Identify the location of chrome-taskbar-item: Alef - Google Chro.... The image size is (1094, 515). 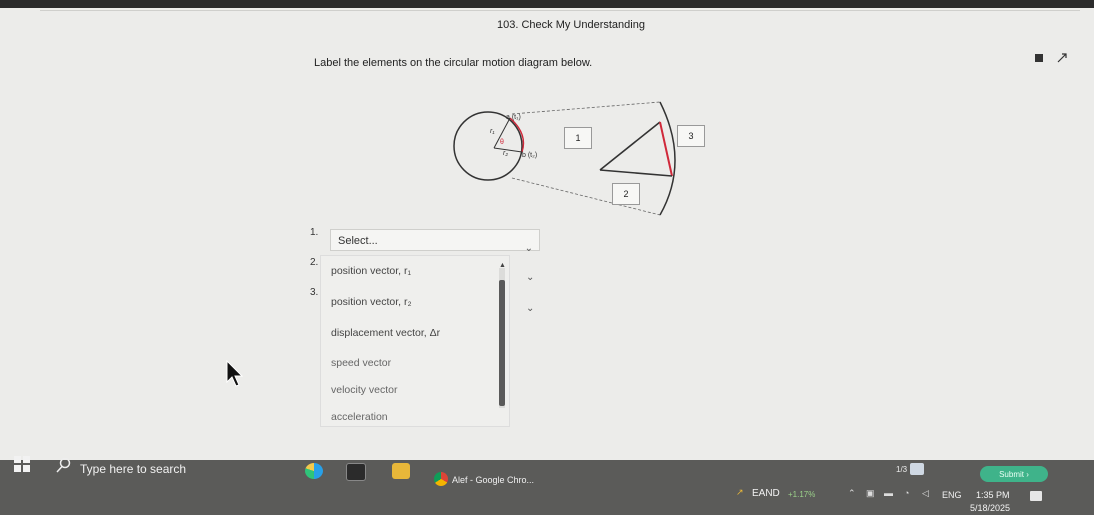
(493, 480).